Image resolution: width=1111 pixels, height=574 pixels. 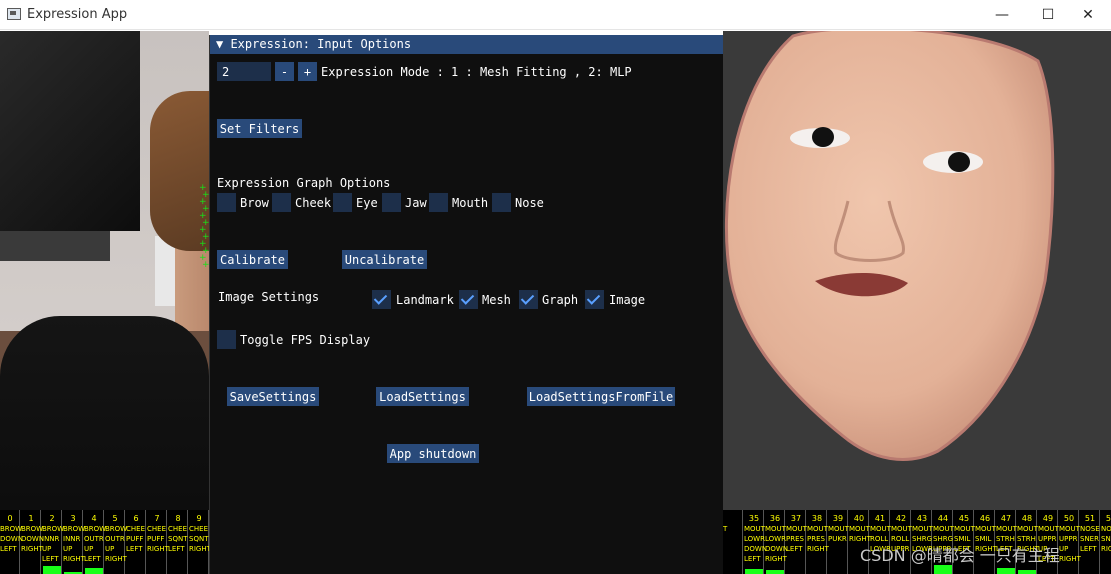 I want to click on graph-column-label: CHEE SQNT RIGHT, so click(x=199, y=539).